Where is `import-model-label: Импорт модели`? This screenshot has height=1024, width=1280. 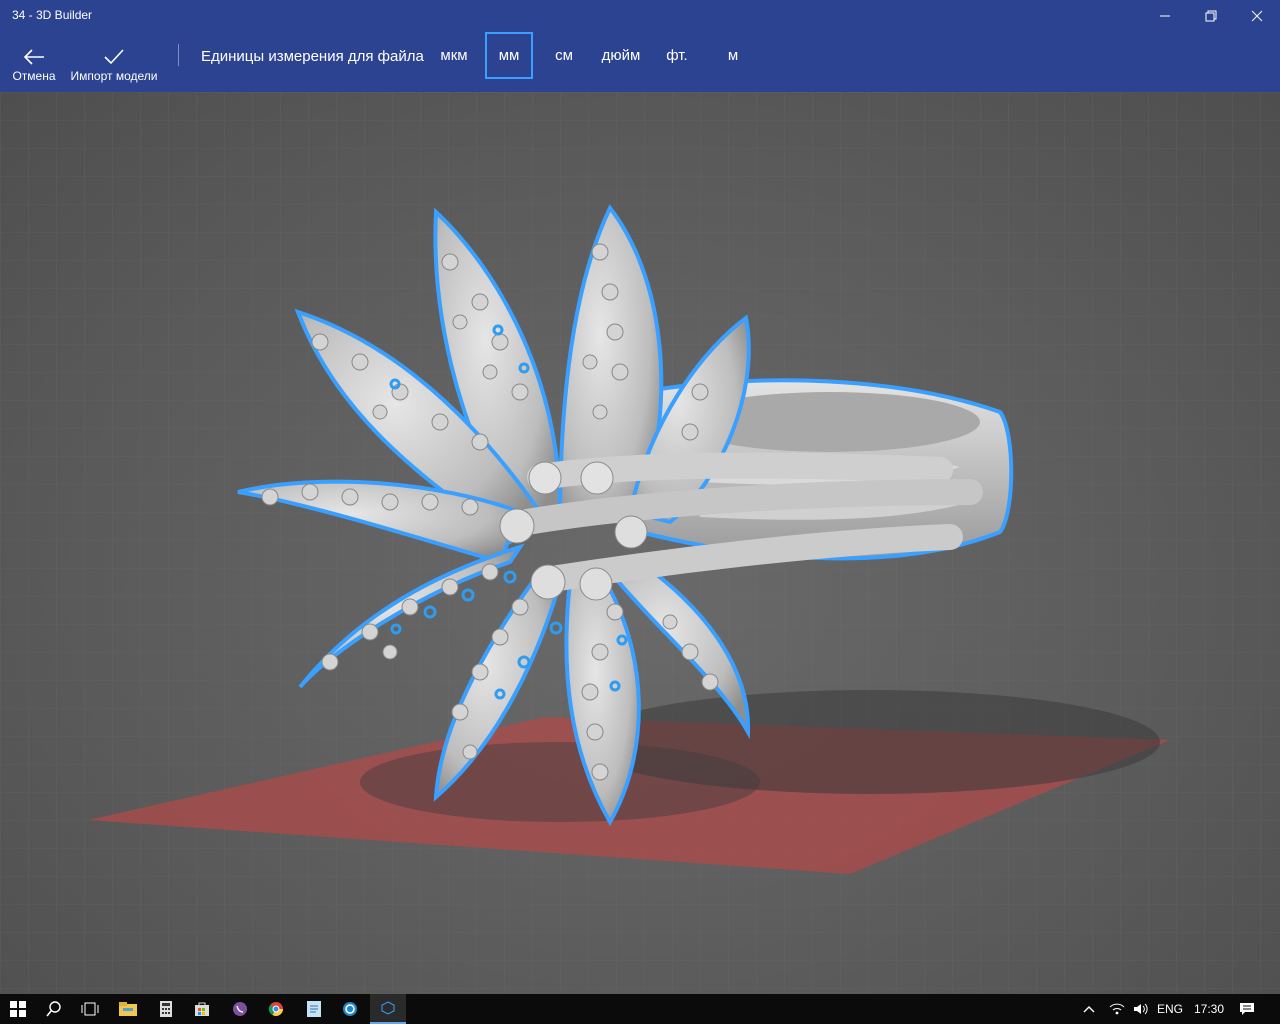
import-model-label: Импорт модели is located at coordinates (114, 76).